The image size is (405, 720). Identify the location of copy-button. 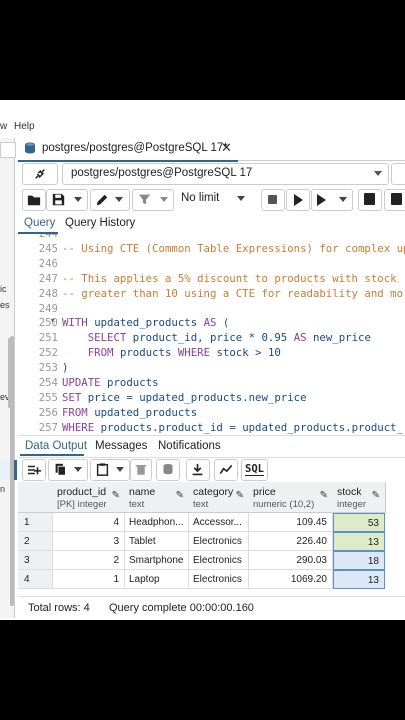
(68, 470).